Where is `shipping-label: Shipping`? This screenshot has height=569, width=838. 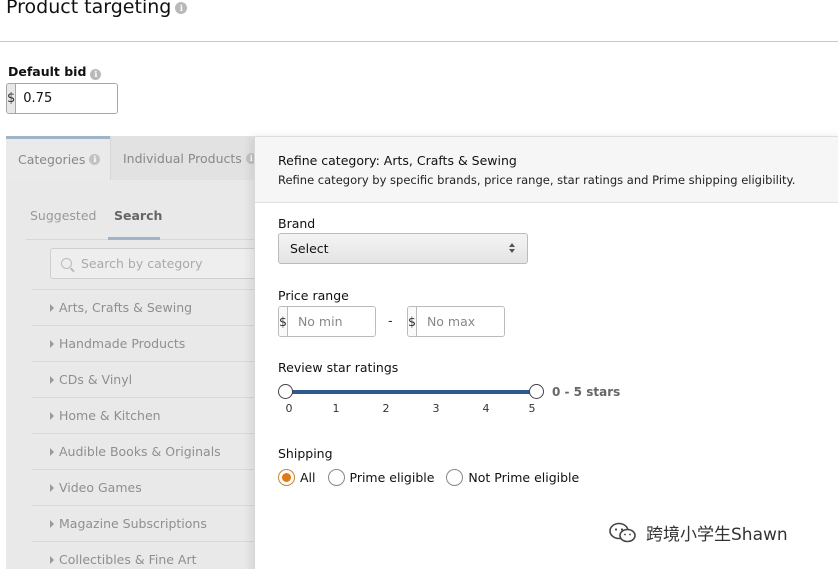 shipping-label: Shipping is located at coordinates (305, 453).